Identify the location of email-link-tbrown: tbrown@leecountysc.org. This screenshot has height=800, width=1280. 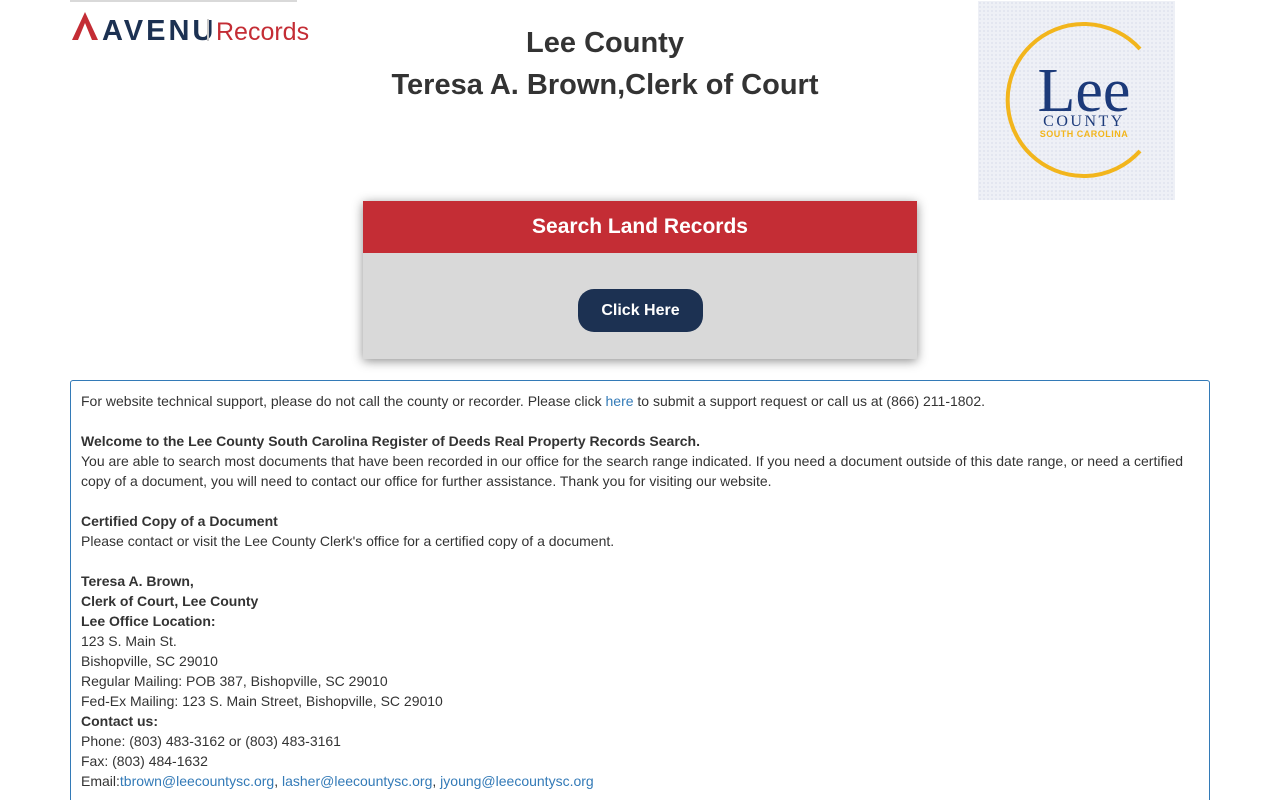
(197, 781).